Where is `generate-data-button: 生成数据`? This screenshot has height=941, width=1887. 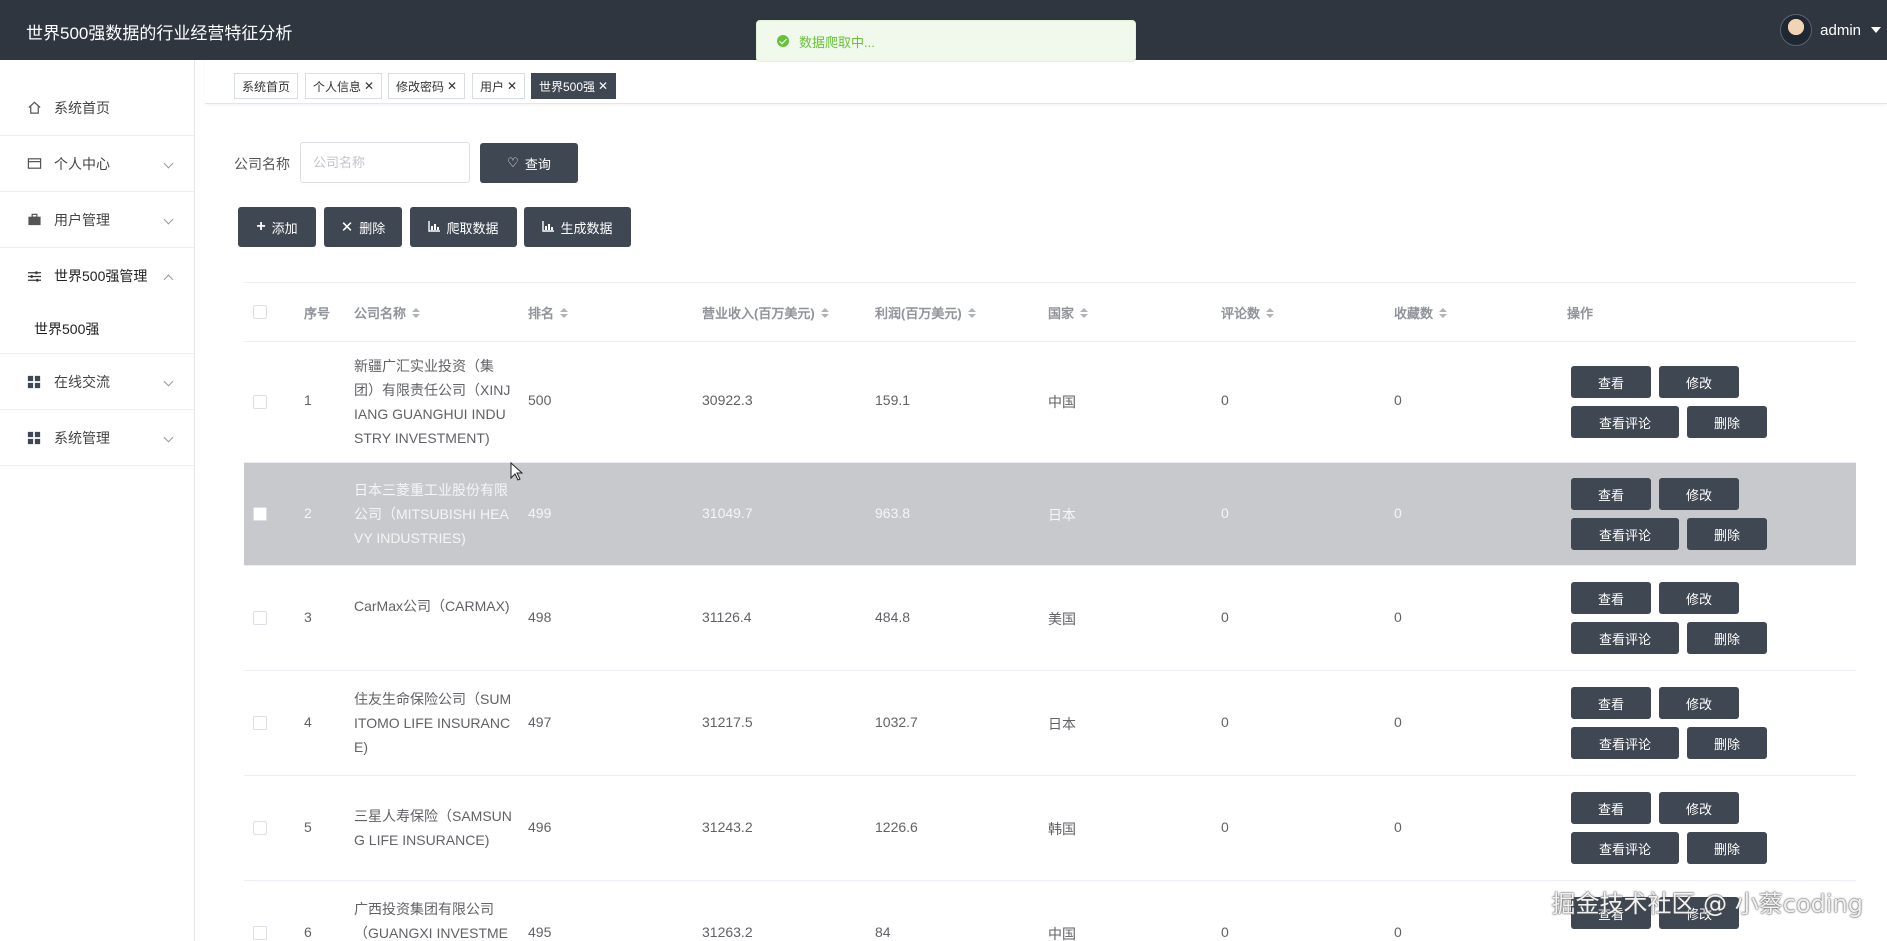
generate-data-button: 生成数据 is located at coordinates (577, 227).